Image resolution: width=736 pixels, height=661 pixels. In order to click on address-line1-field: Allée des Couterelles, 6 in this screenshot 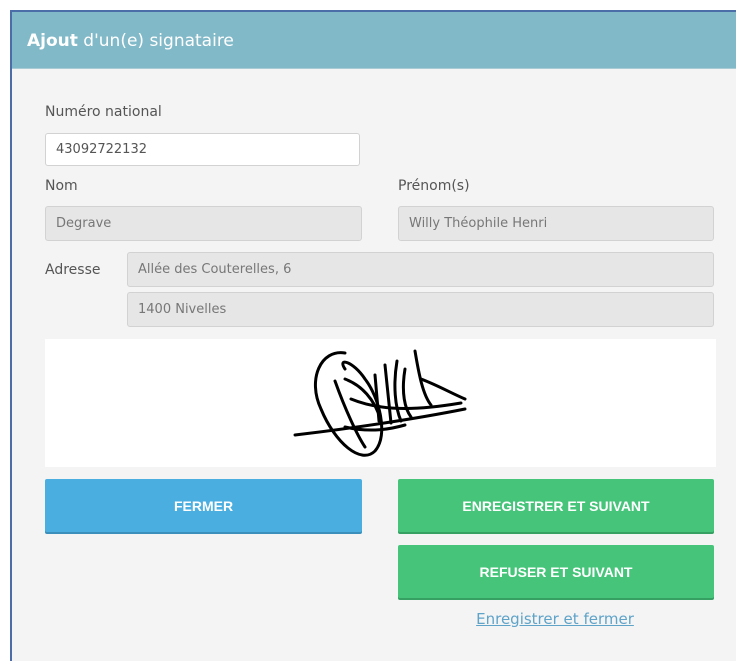, I will do `click(420, 269)`.